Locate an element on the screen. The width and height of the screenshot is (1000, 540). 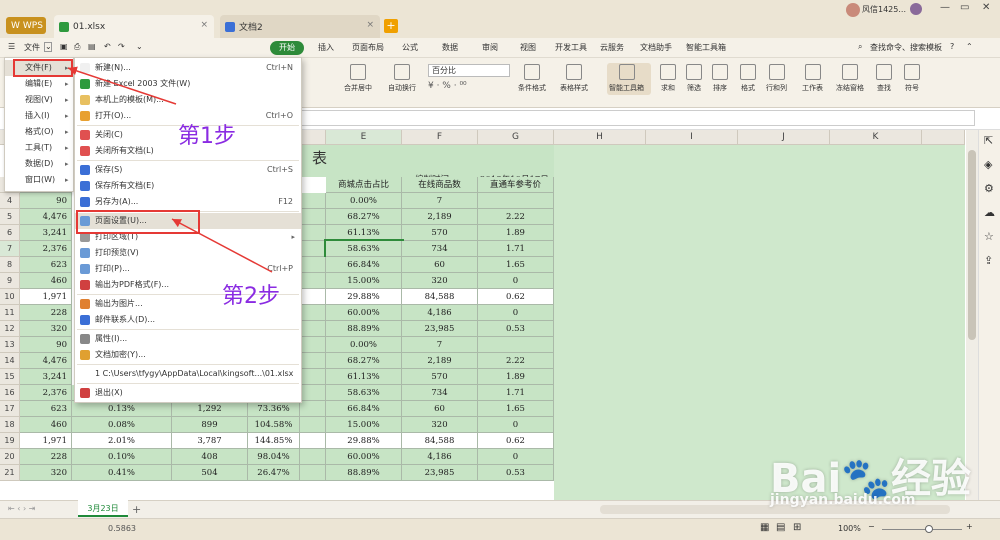
row-header: 19 is located at coordinates (10, 441).